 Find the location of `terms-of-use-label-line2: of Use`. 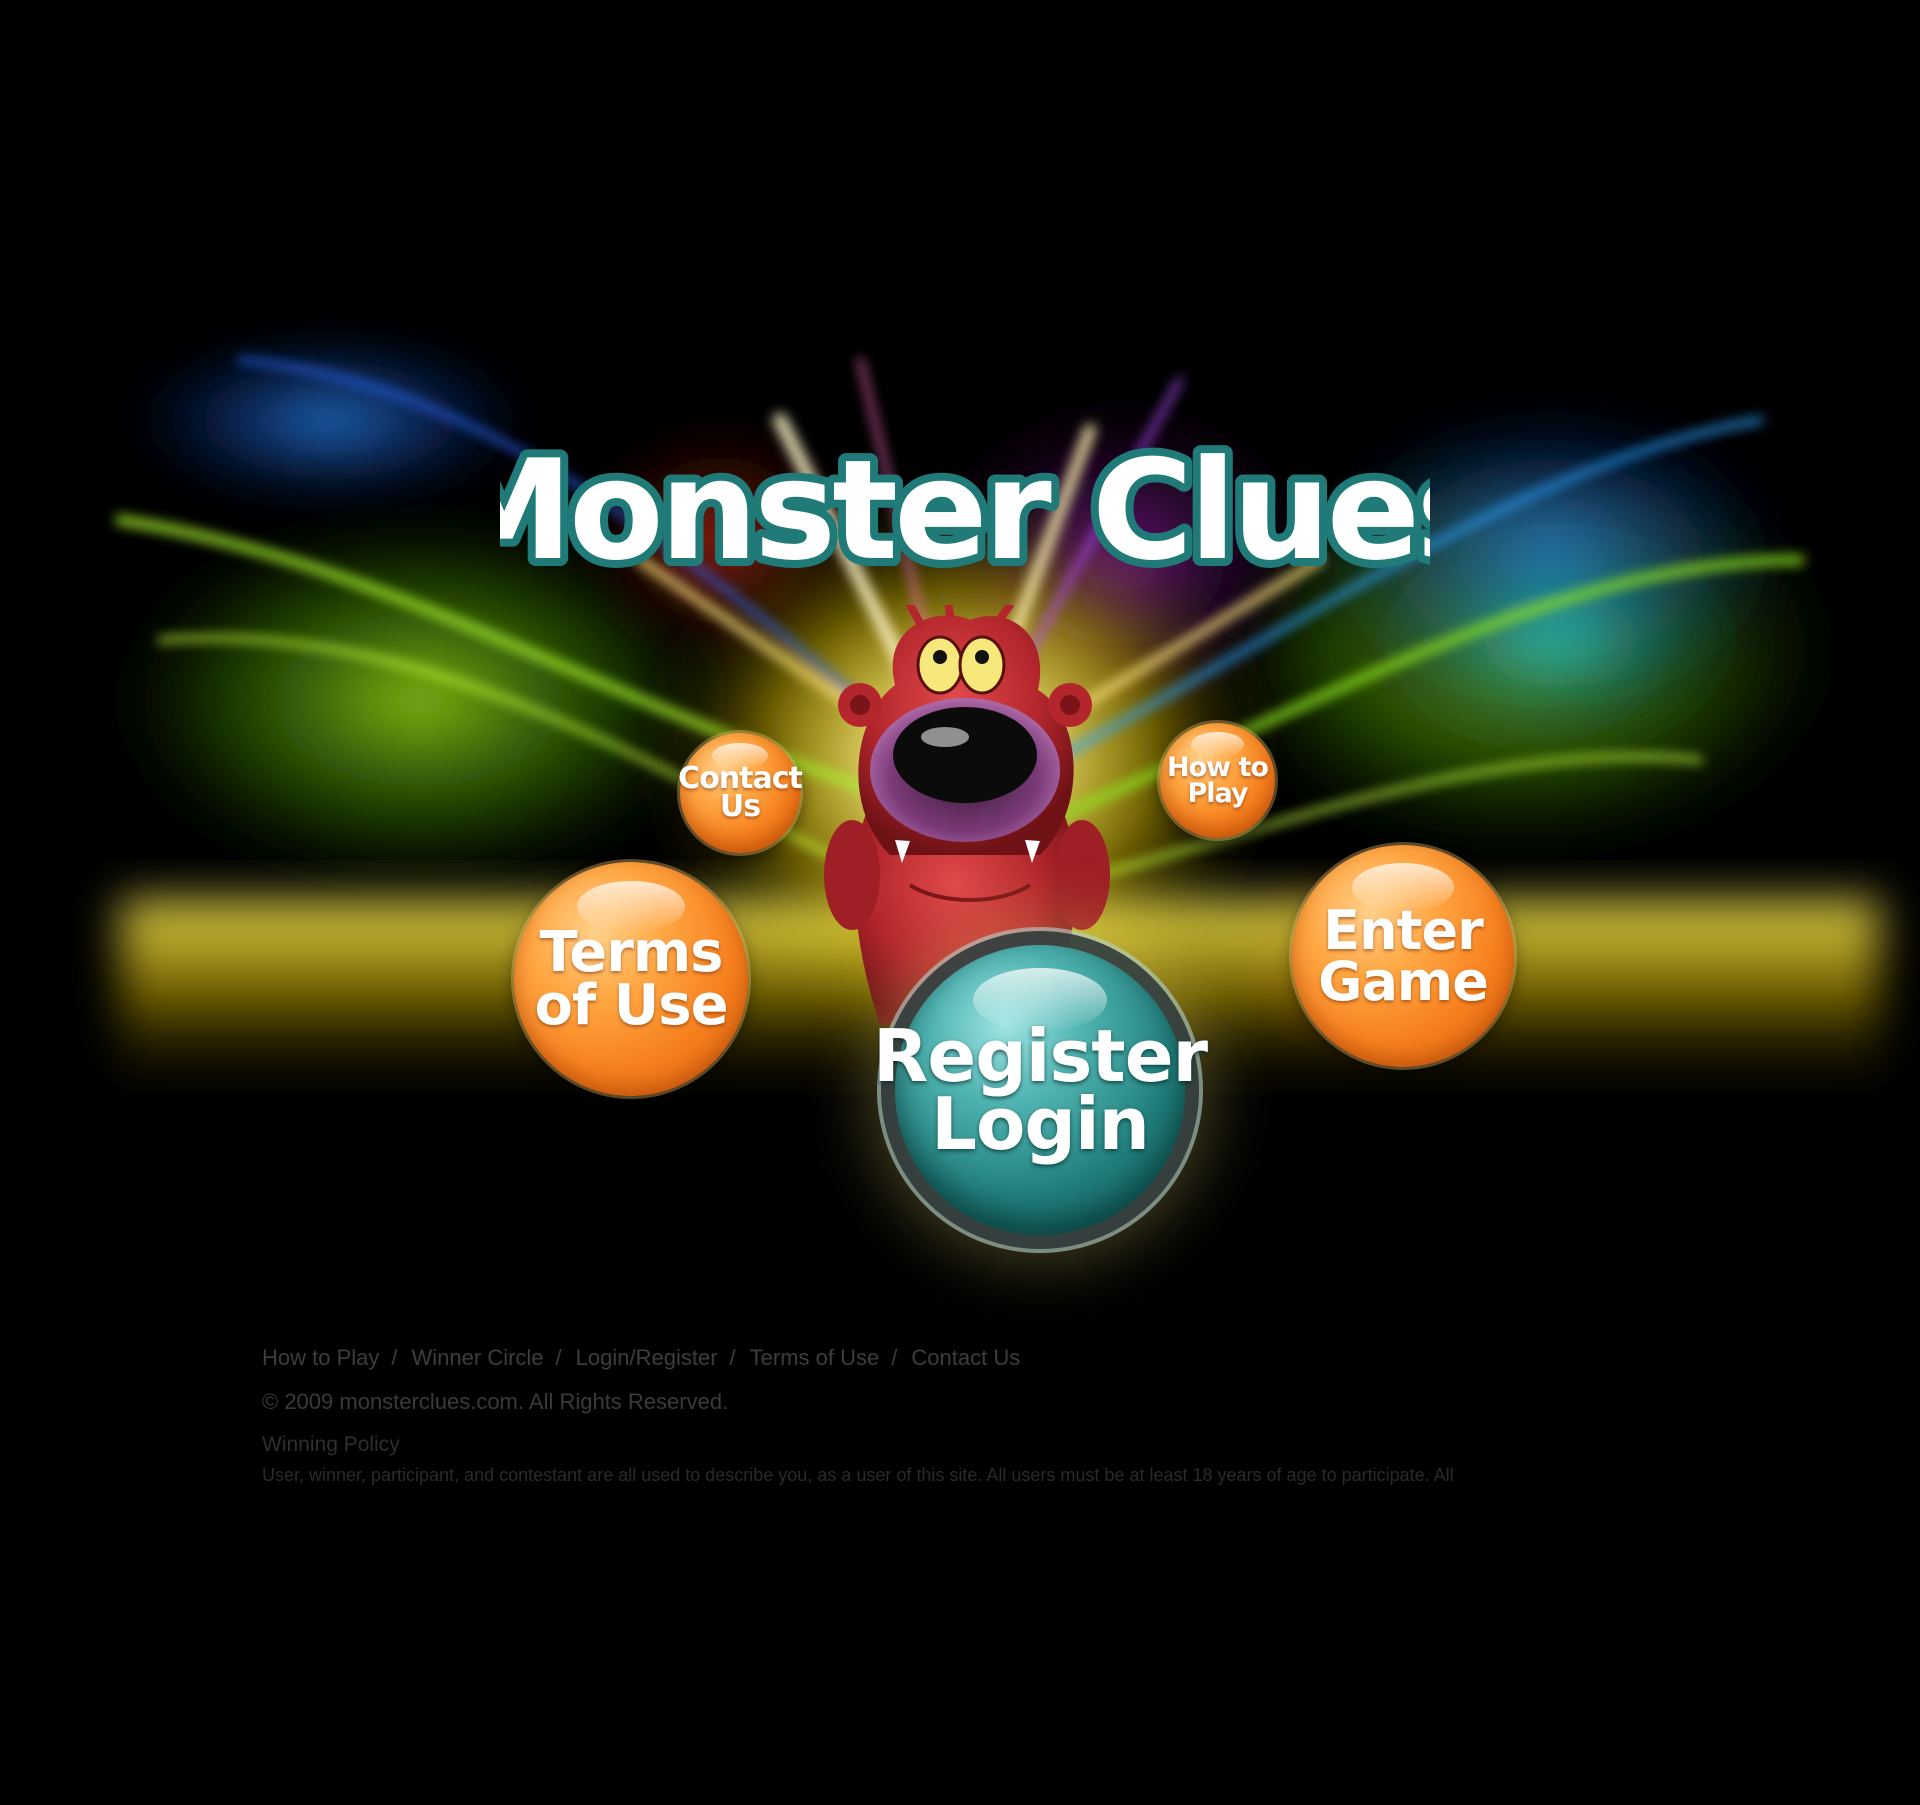

terms-of-use-label-line2: of Use is located at coordinates (631, 1005).